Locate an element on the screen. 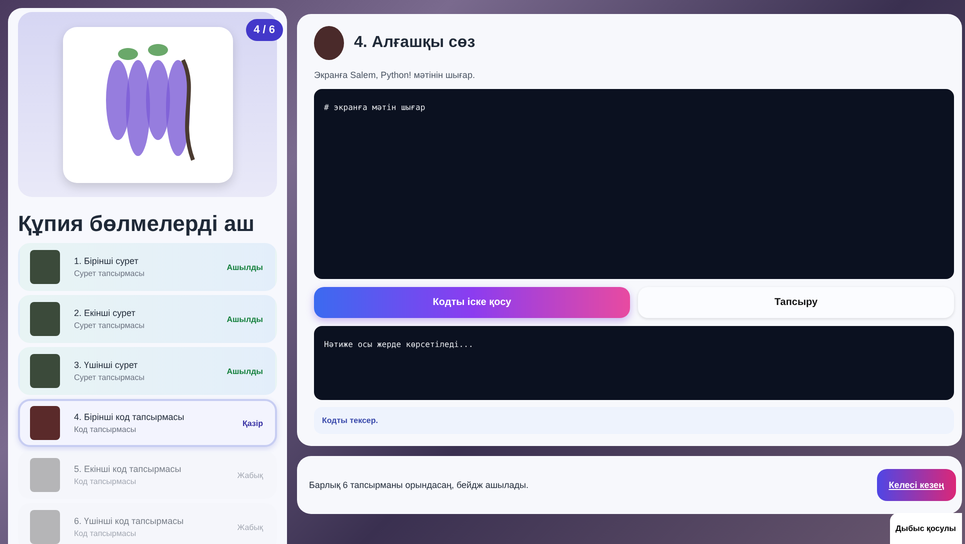  task-item: 1. Бірінші сурет Сурет тапсырмасы Ашылды is located at coordinates (147, 267).